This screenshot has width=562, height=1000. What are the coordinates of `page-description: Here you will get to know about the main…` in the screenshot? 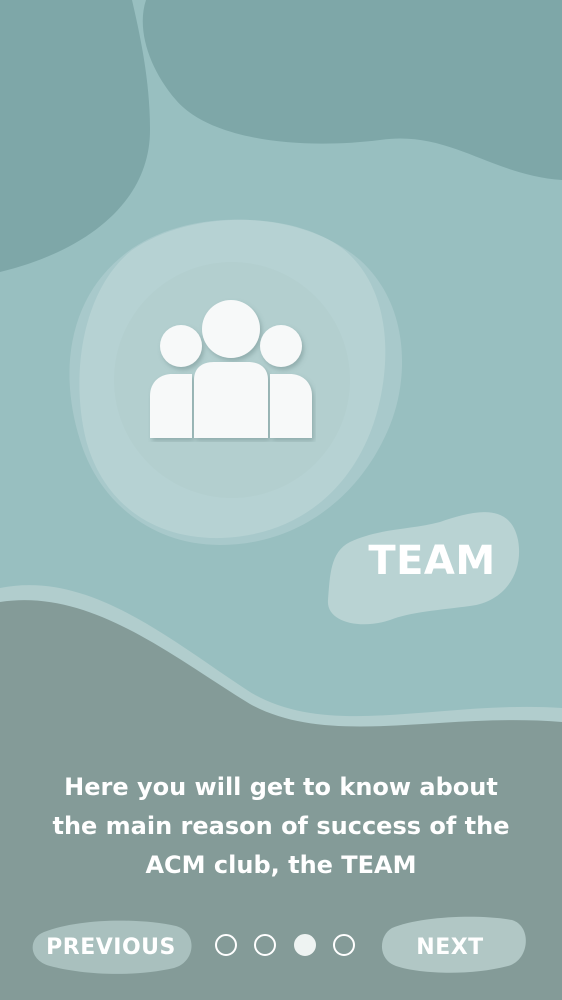 It's located at (281, 826).